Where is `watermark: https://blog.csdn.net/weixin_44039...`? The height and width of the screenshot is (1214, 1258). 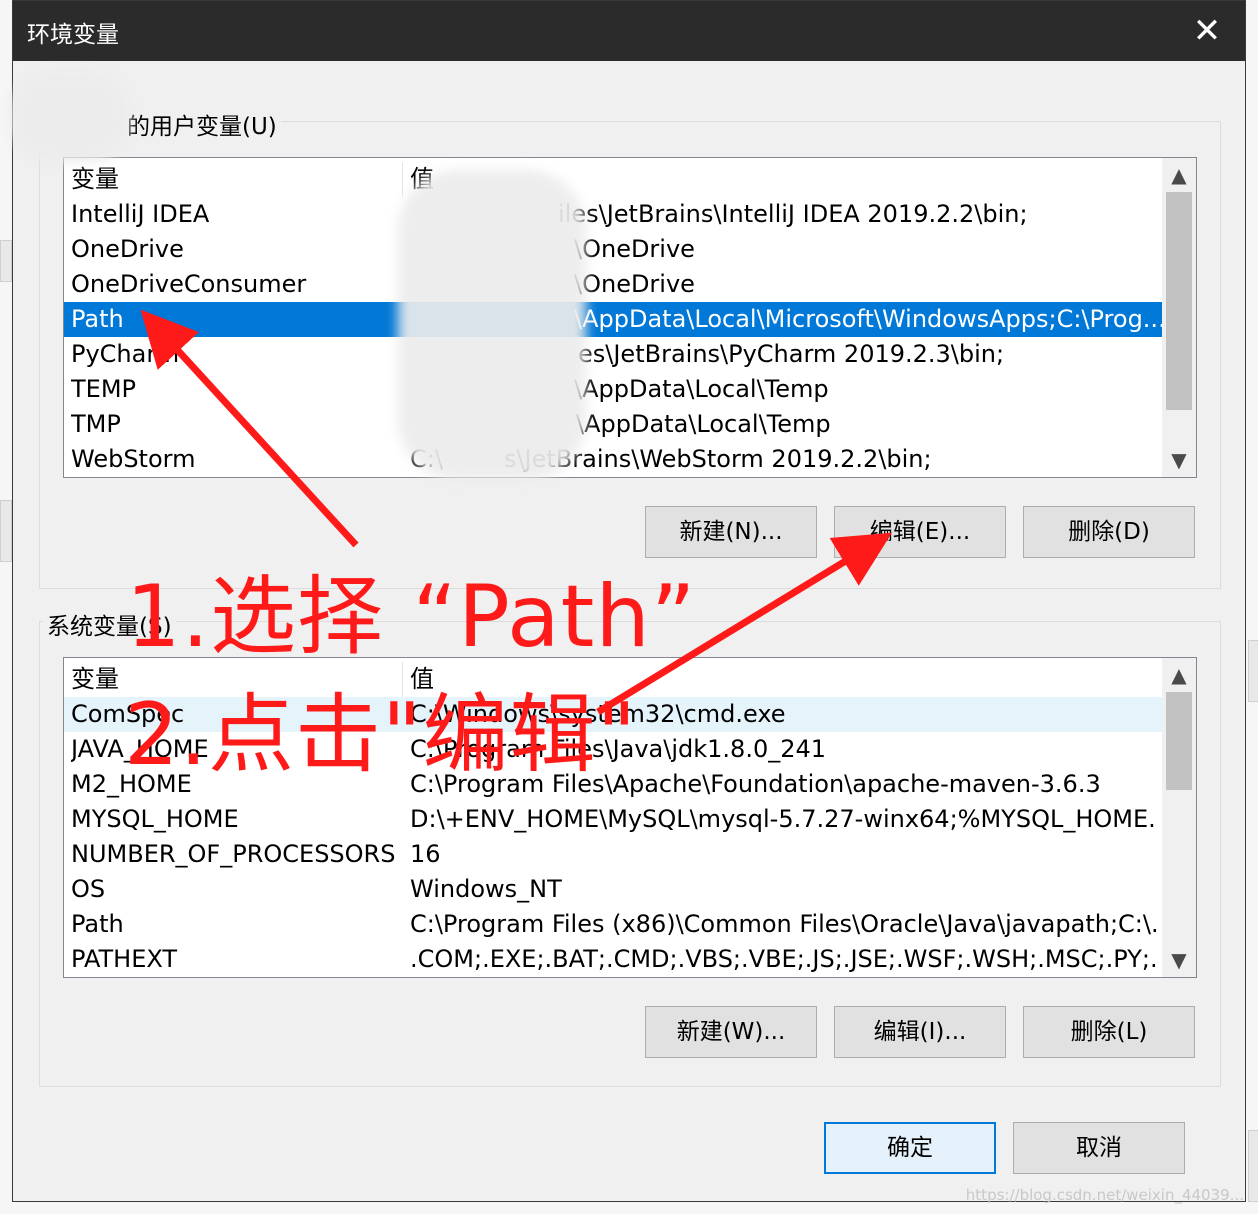 watermark: https://blog.csdn.net/weixin_44039... is located at coordinates (1104, 1195).